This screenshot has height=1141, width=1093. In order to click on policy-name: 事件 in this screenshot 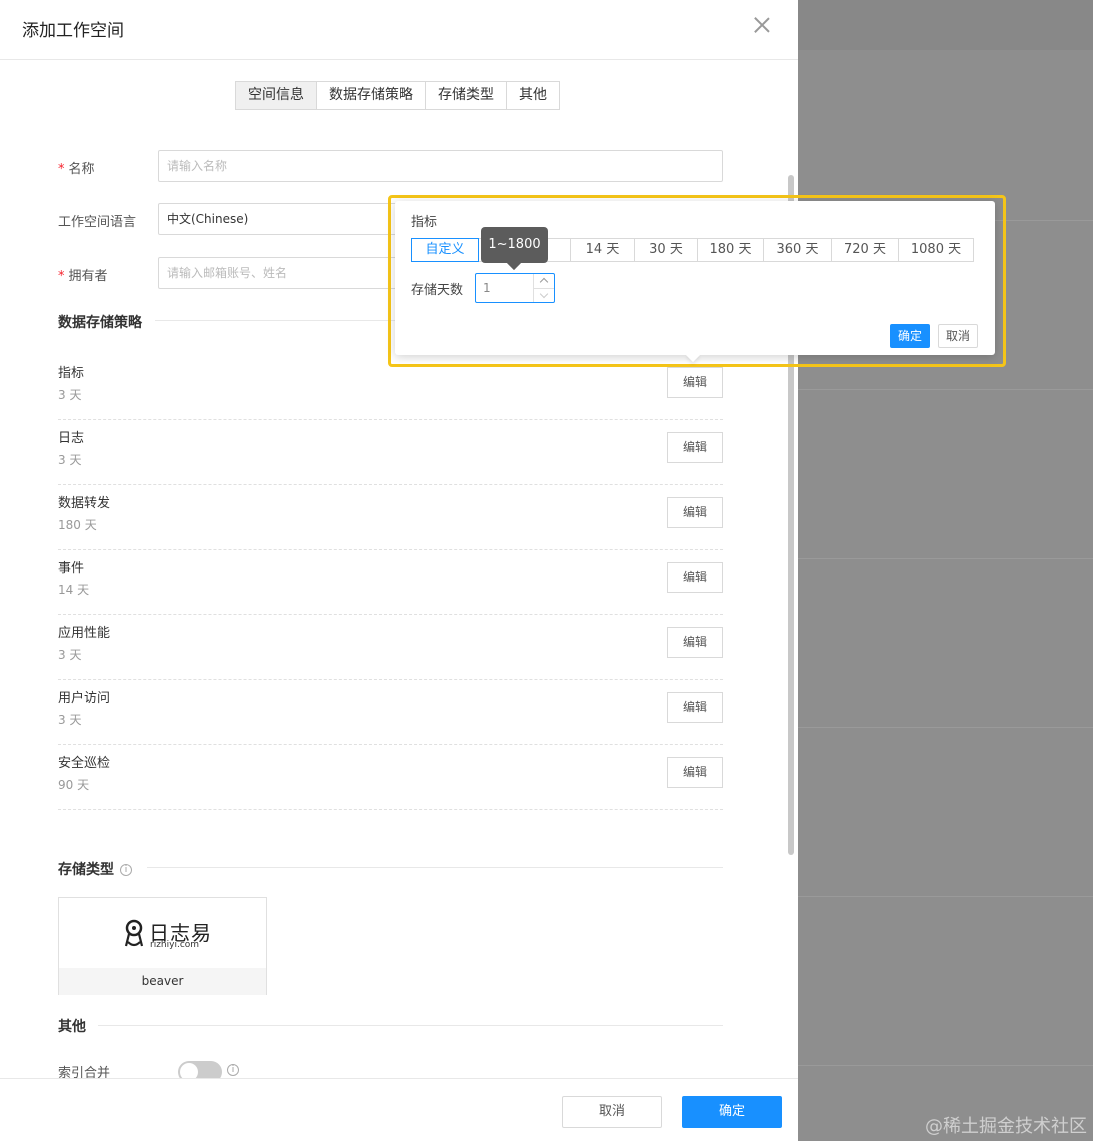, I will do `click(71, 568)`.